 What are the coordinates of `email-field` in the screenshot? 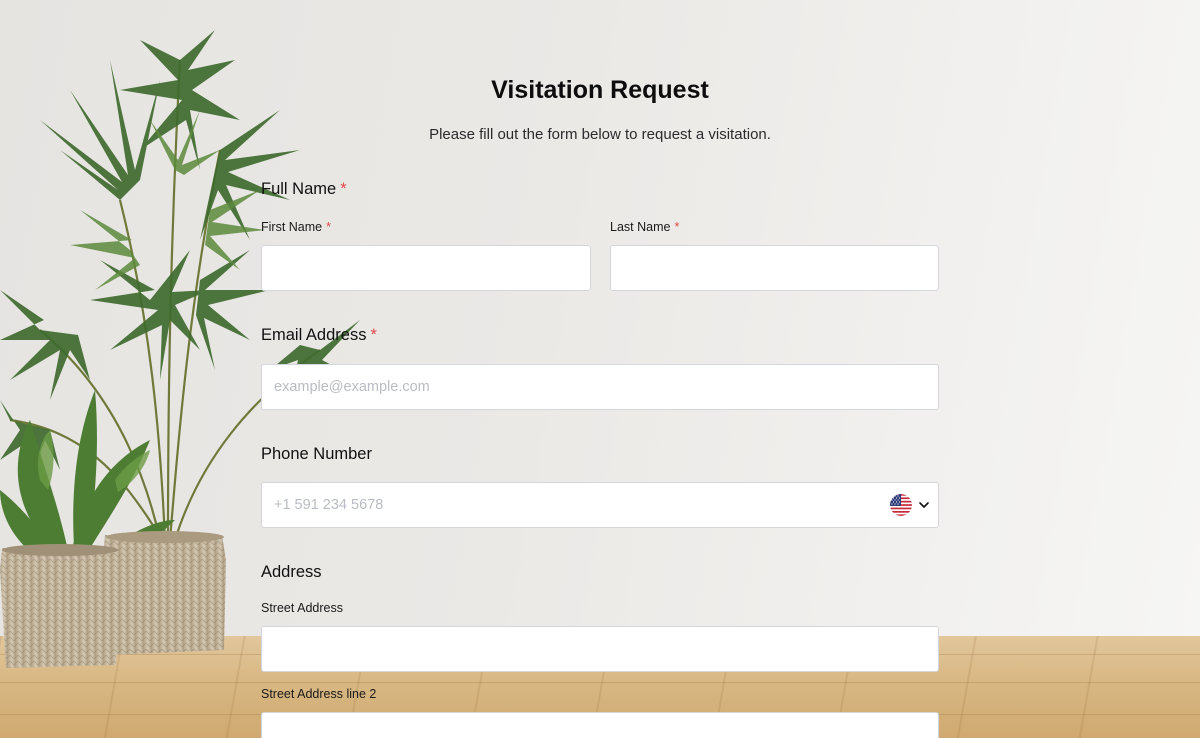 It's located at (600, 387).